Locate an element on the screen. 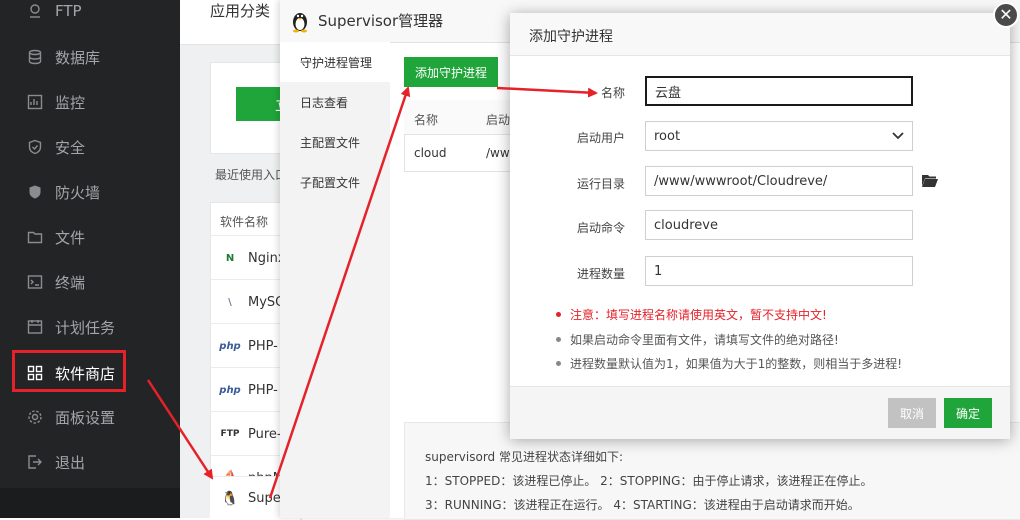 The image size is (1020, 520). process-count-input is located at coordinates (779, 271).